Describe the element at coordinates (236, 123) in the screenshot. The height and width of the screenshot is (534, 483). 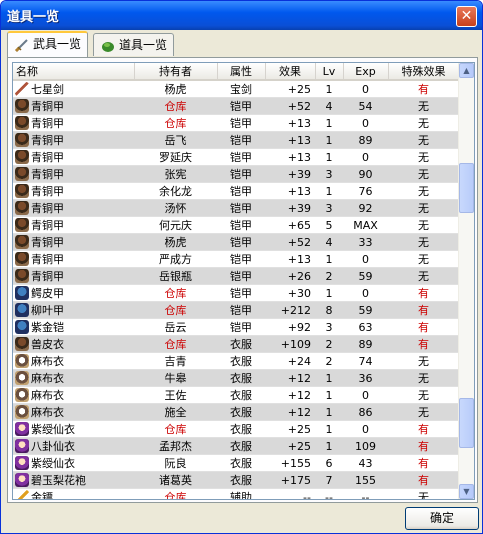
I see `table-row: 青铜甲 仓库 铠甲 +13 1 0 无` at that location.